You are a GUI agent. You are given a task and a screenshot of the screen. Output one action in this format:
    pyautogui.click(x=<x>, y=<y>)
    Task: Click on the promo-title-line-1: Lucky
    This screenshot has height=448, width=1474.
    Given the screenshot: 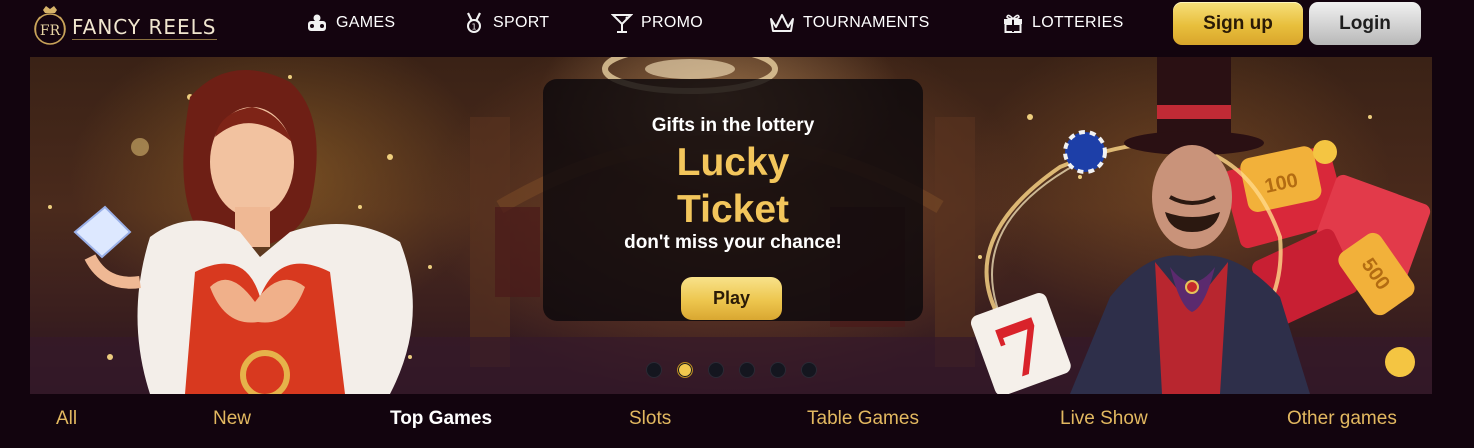 What is the action you would take?
    pyautogui.click(x=733, y=162)
    